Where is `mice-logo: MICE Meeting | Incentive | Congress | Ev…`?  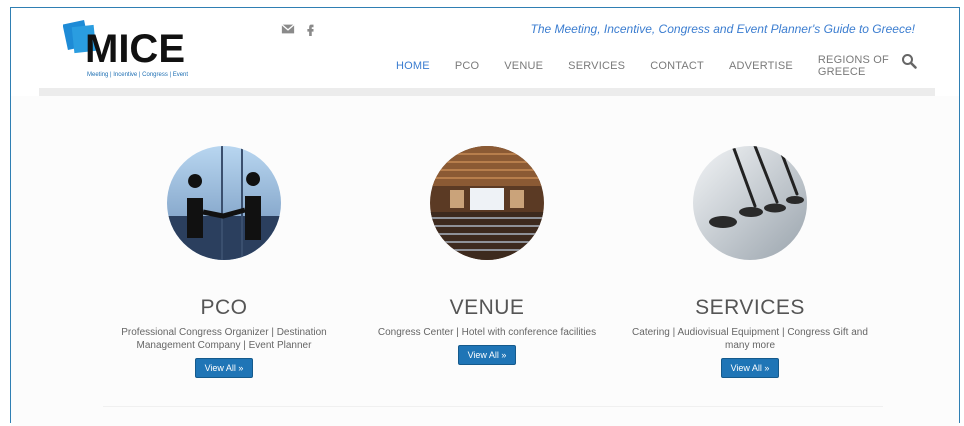
mice-logo: MICE Meeting | Incentive | Congress | Ev… is located at coordinates (143, 49).